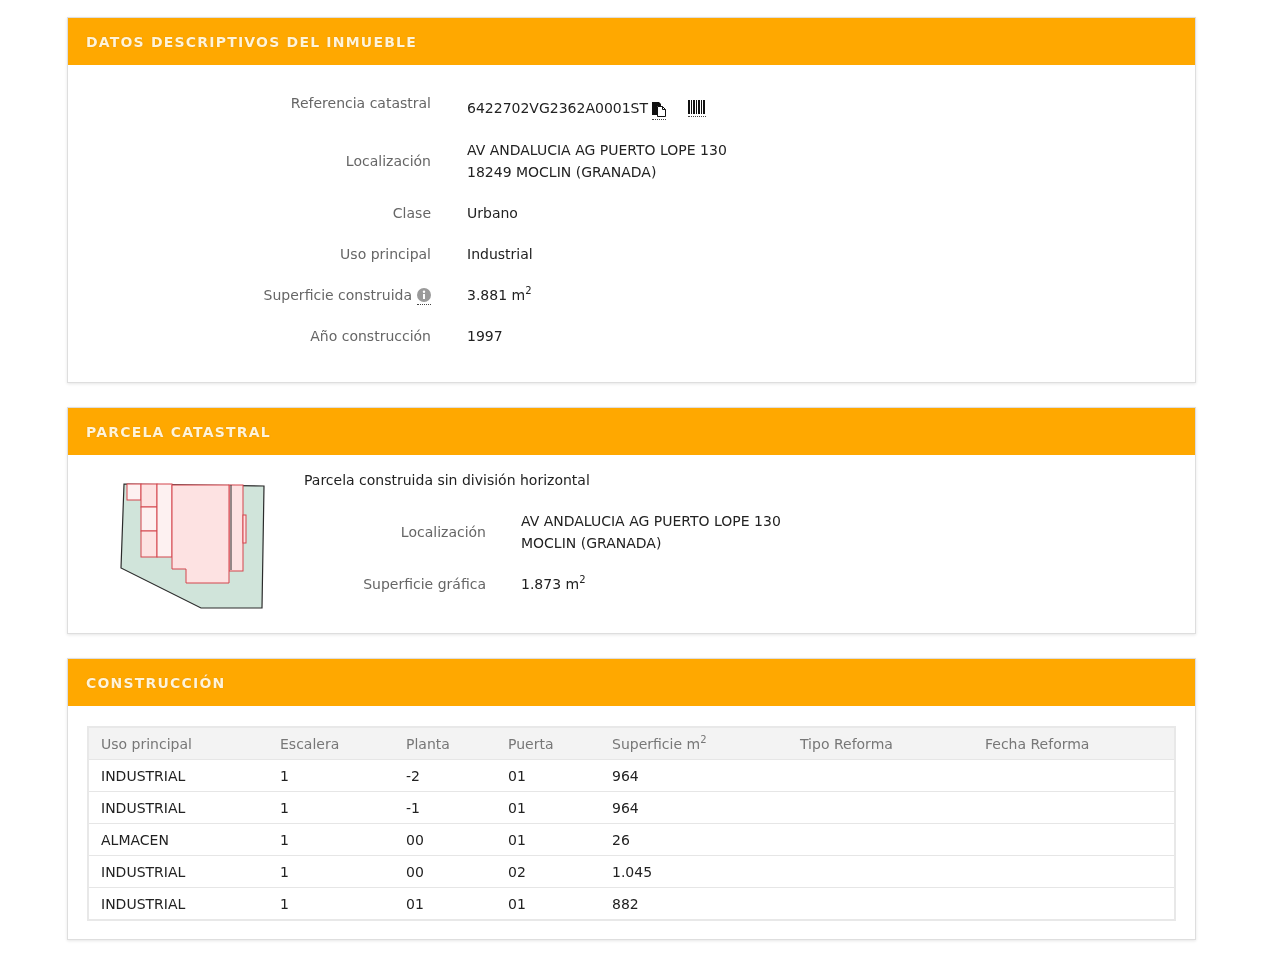  Describe the element at coordinates (146, 743) in the screenshot. I see `column-header: Uso principal` at that location.